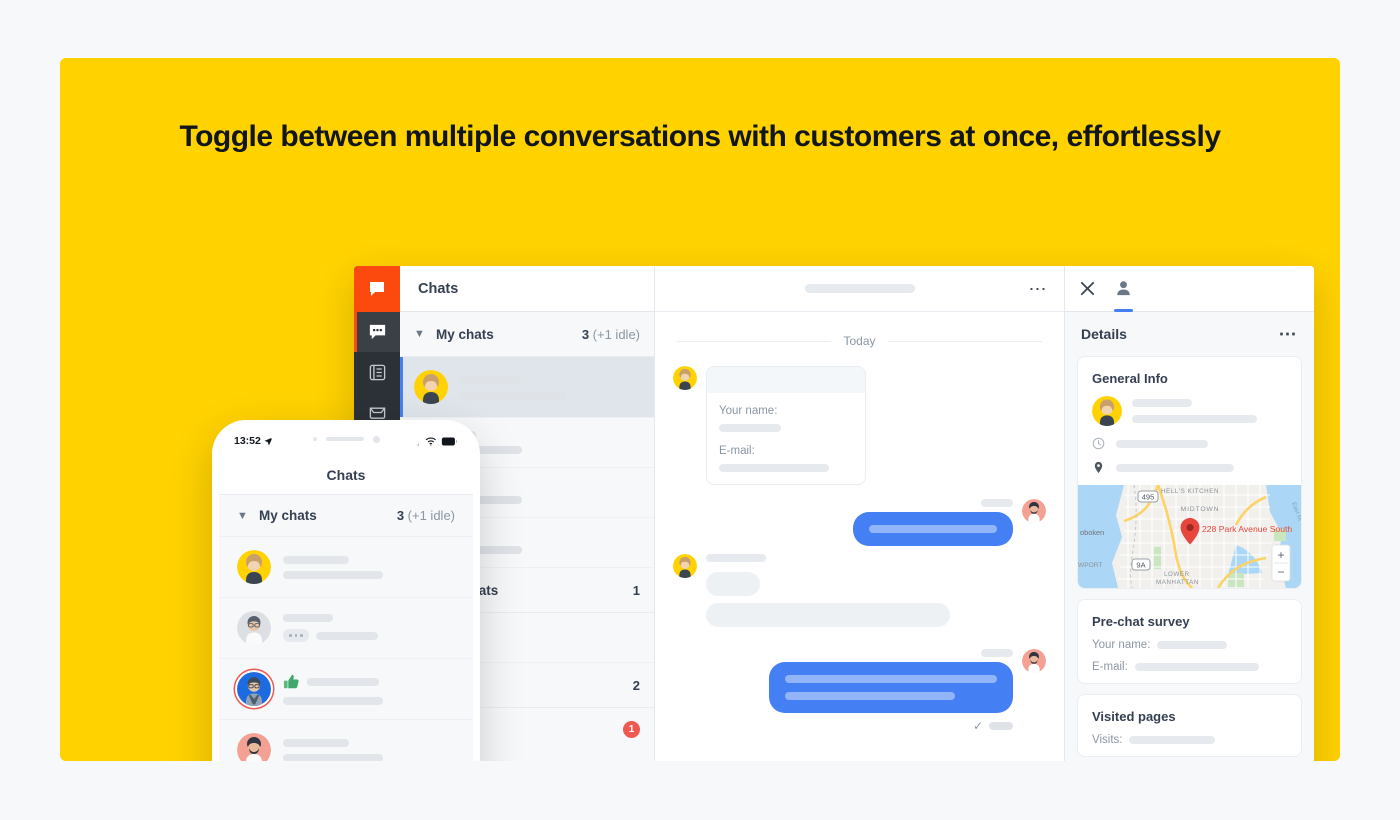  I want to click on avatar-gray, so click(254, 628).